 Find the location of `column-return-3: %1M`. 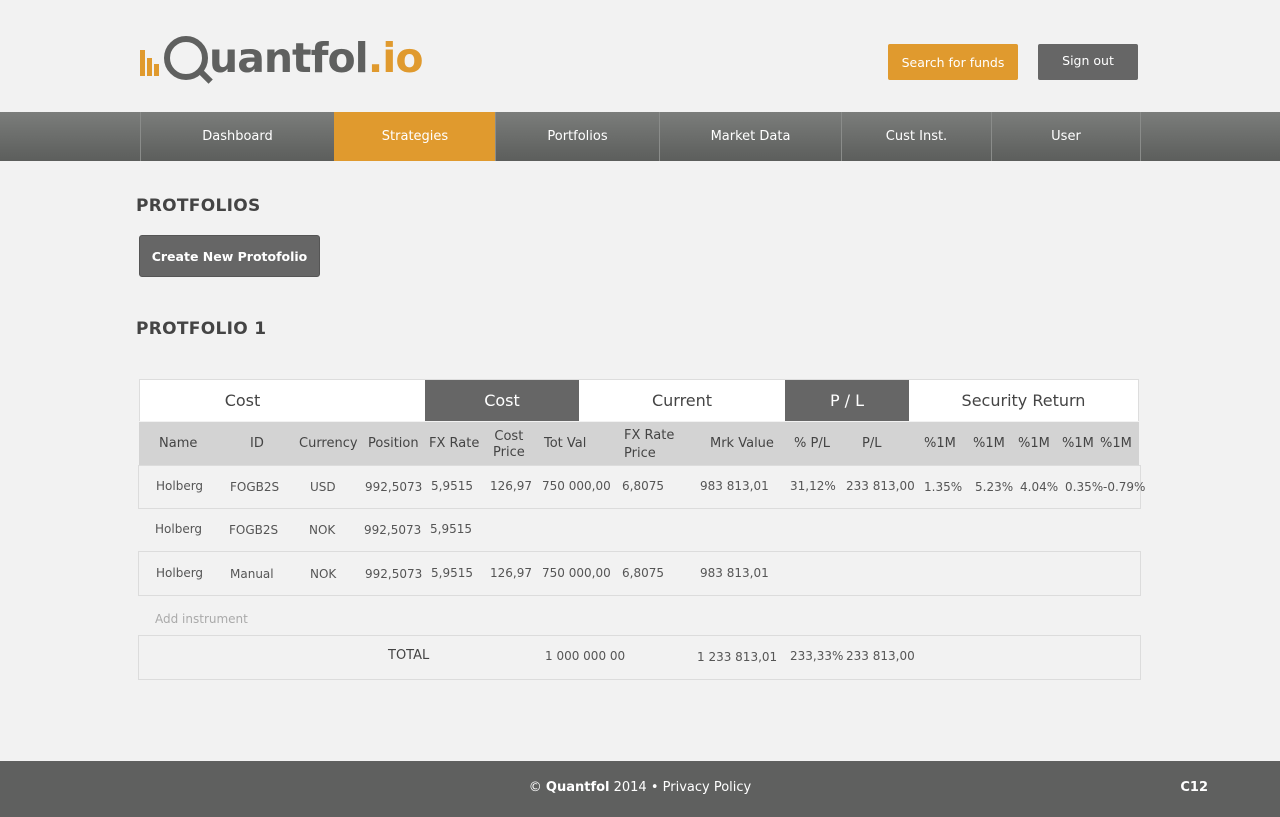

column-return-3: %1M is located at coordinates (1034, 443).